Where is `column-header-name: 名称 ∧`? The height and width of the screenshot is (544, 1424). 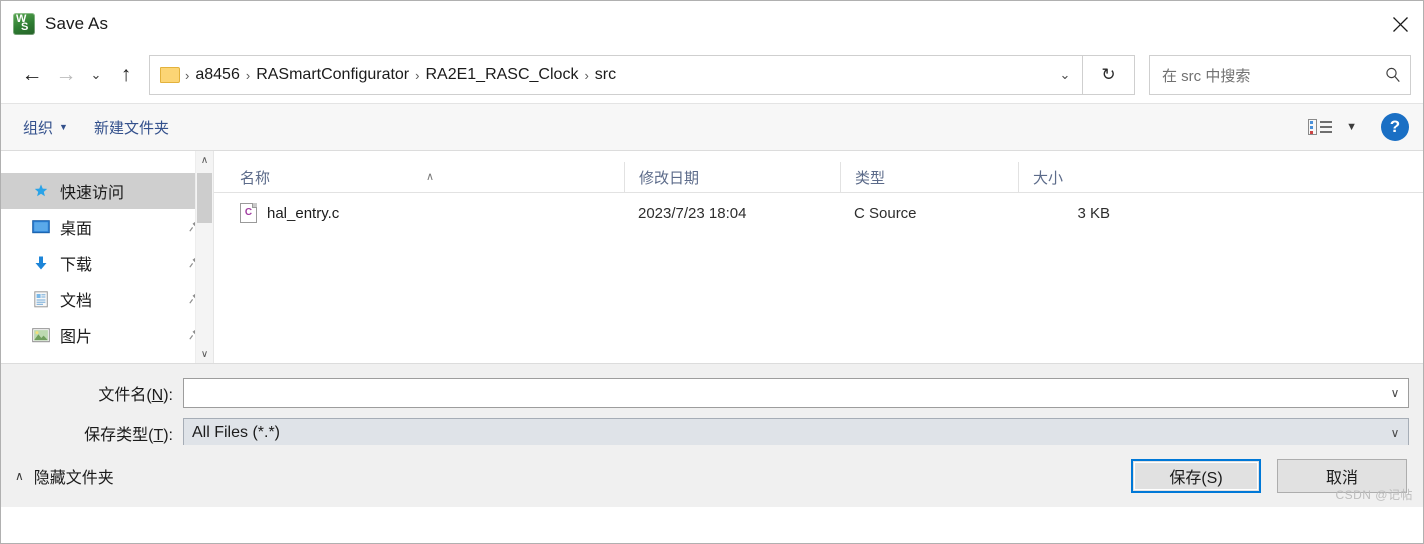
column-header-name: 名称 ∧ is located at coordinates (419, 177).